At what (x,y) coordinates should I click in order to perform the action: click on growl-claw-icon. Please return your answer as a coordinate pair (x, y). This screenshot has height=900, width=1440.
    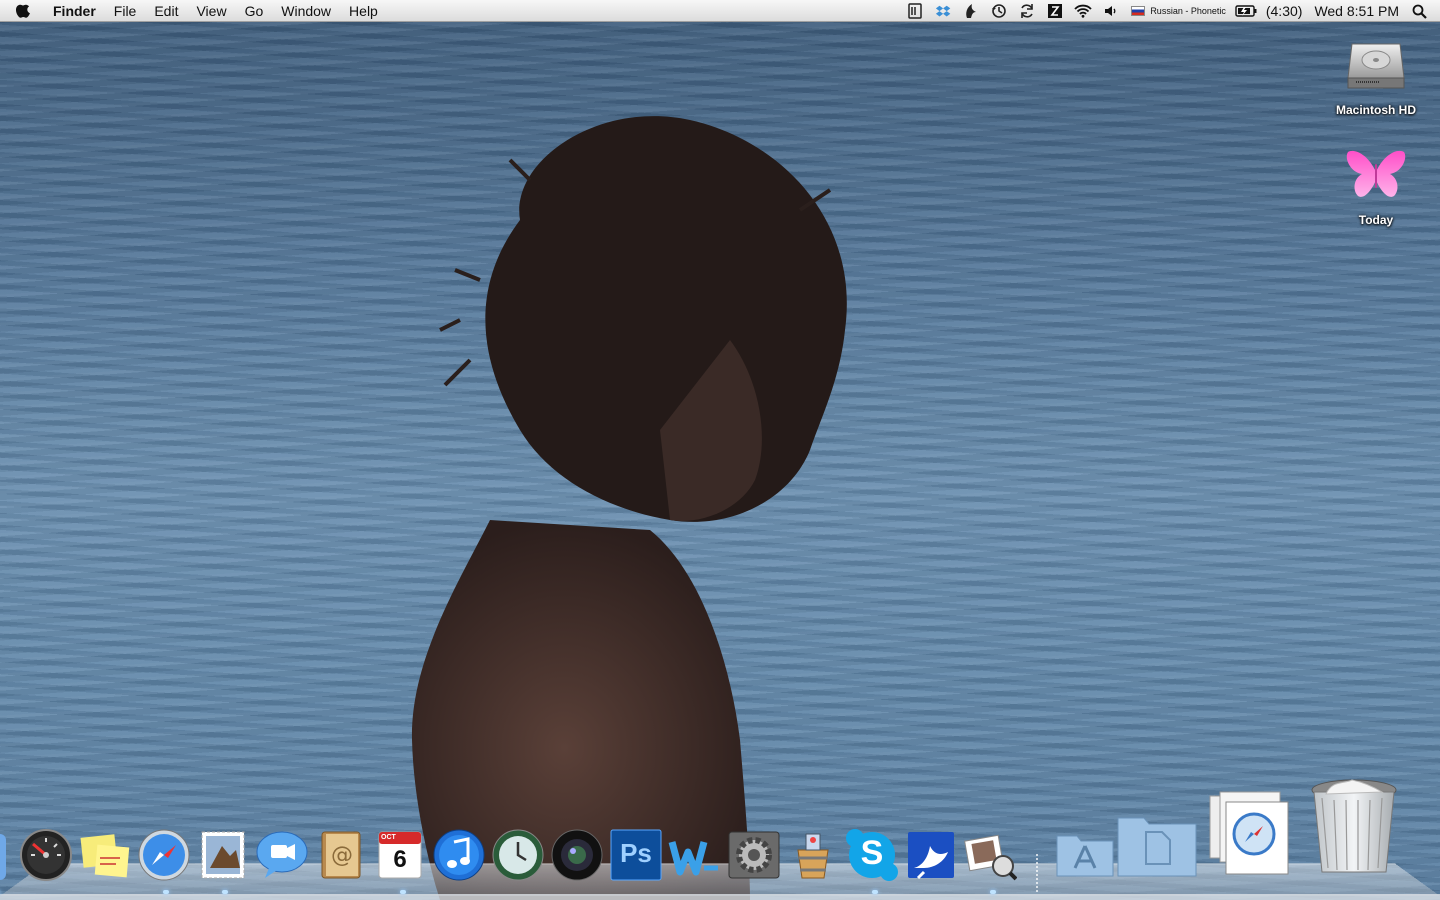
    Looking at the image, I should click on (971, 11).